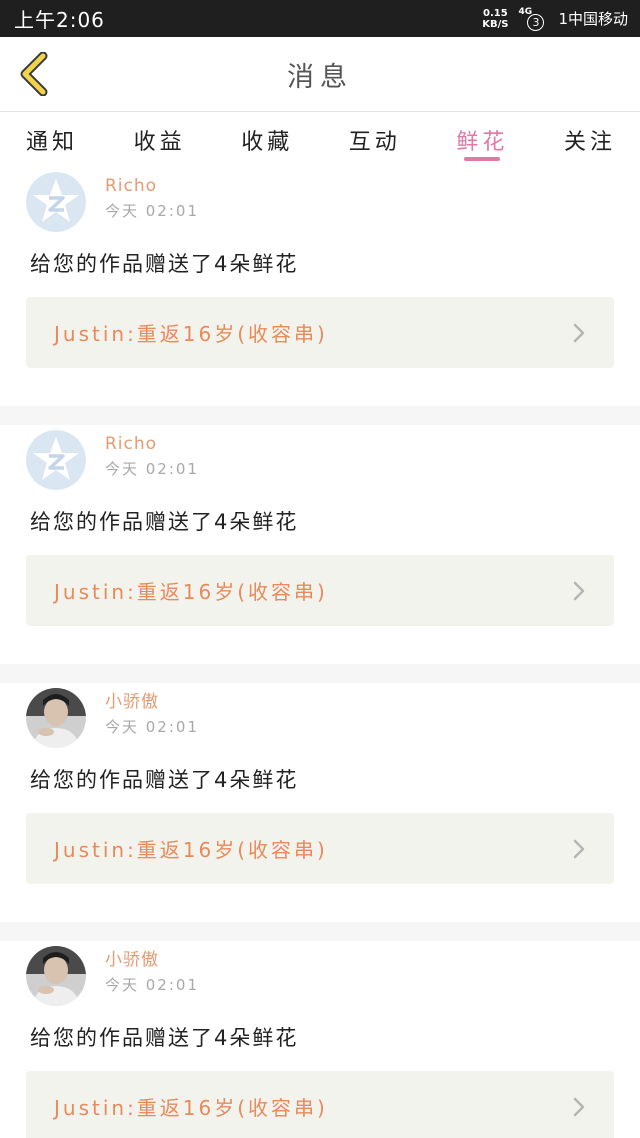 The image size is (640, 1138). I want to click on signal-count: 3, so click(536, 22).